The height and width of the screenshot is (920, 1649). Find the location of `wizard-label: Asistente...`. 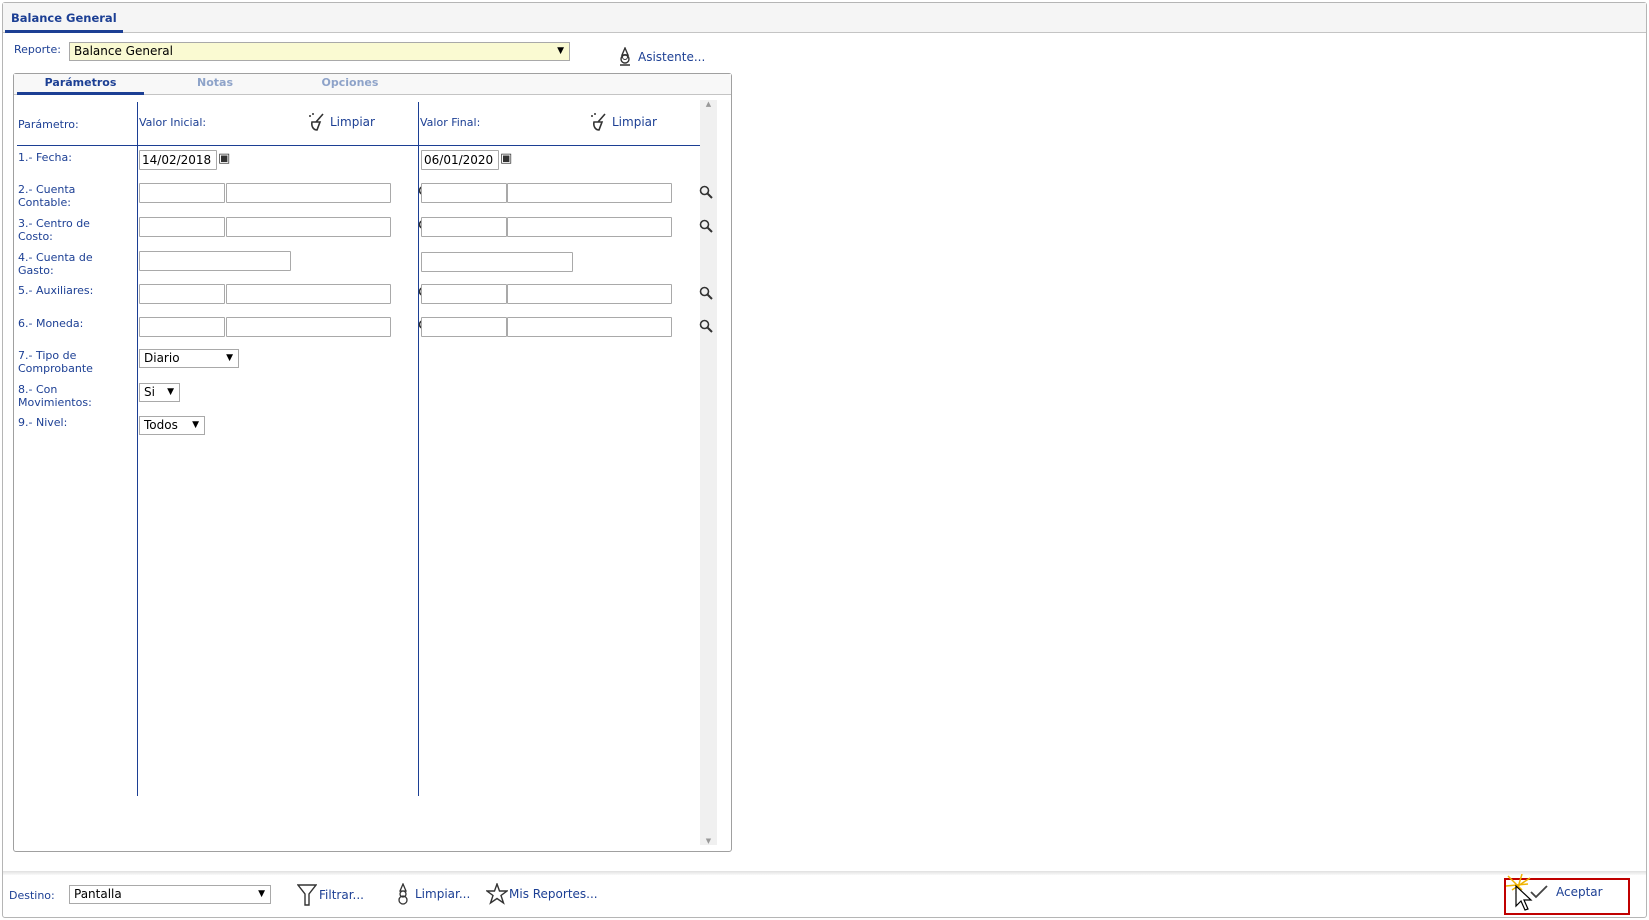

wizard-label: Asistente... is located at coordinates (672, 57).